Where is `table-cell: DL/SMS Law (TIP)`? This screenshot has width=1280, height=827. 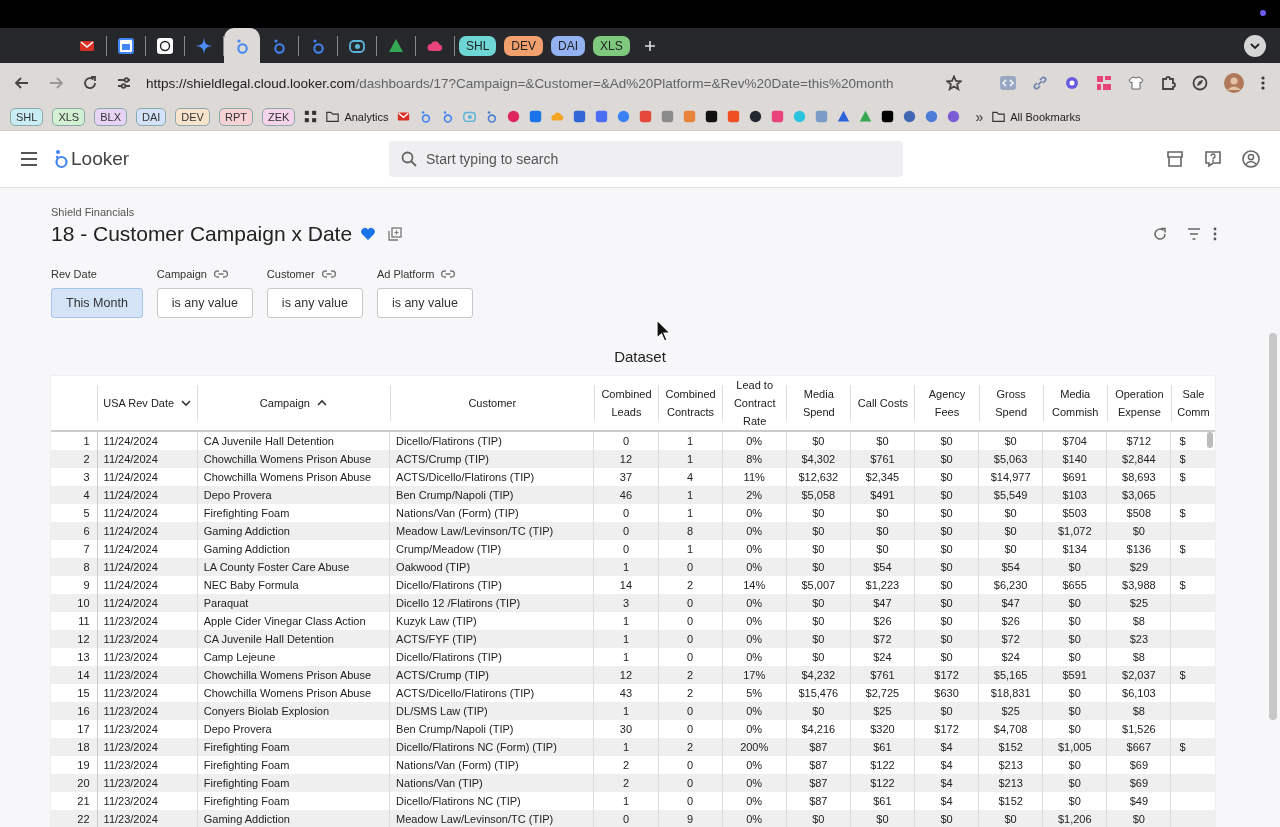
table-cell: DL/SMS Law (TIP) is located at coordinates (442, 711).